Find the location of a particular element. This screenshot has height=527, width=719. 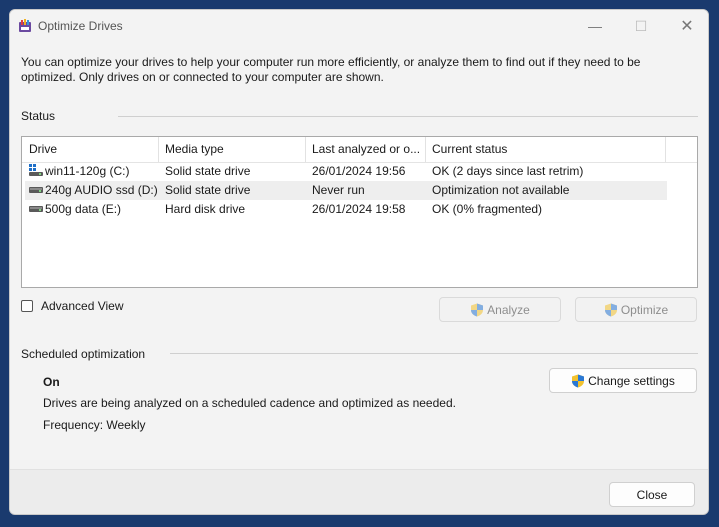

current-status: OK (2 days since last retrim) is located at coordinates (508, 171).